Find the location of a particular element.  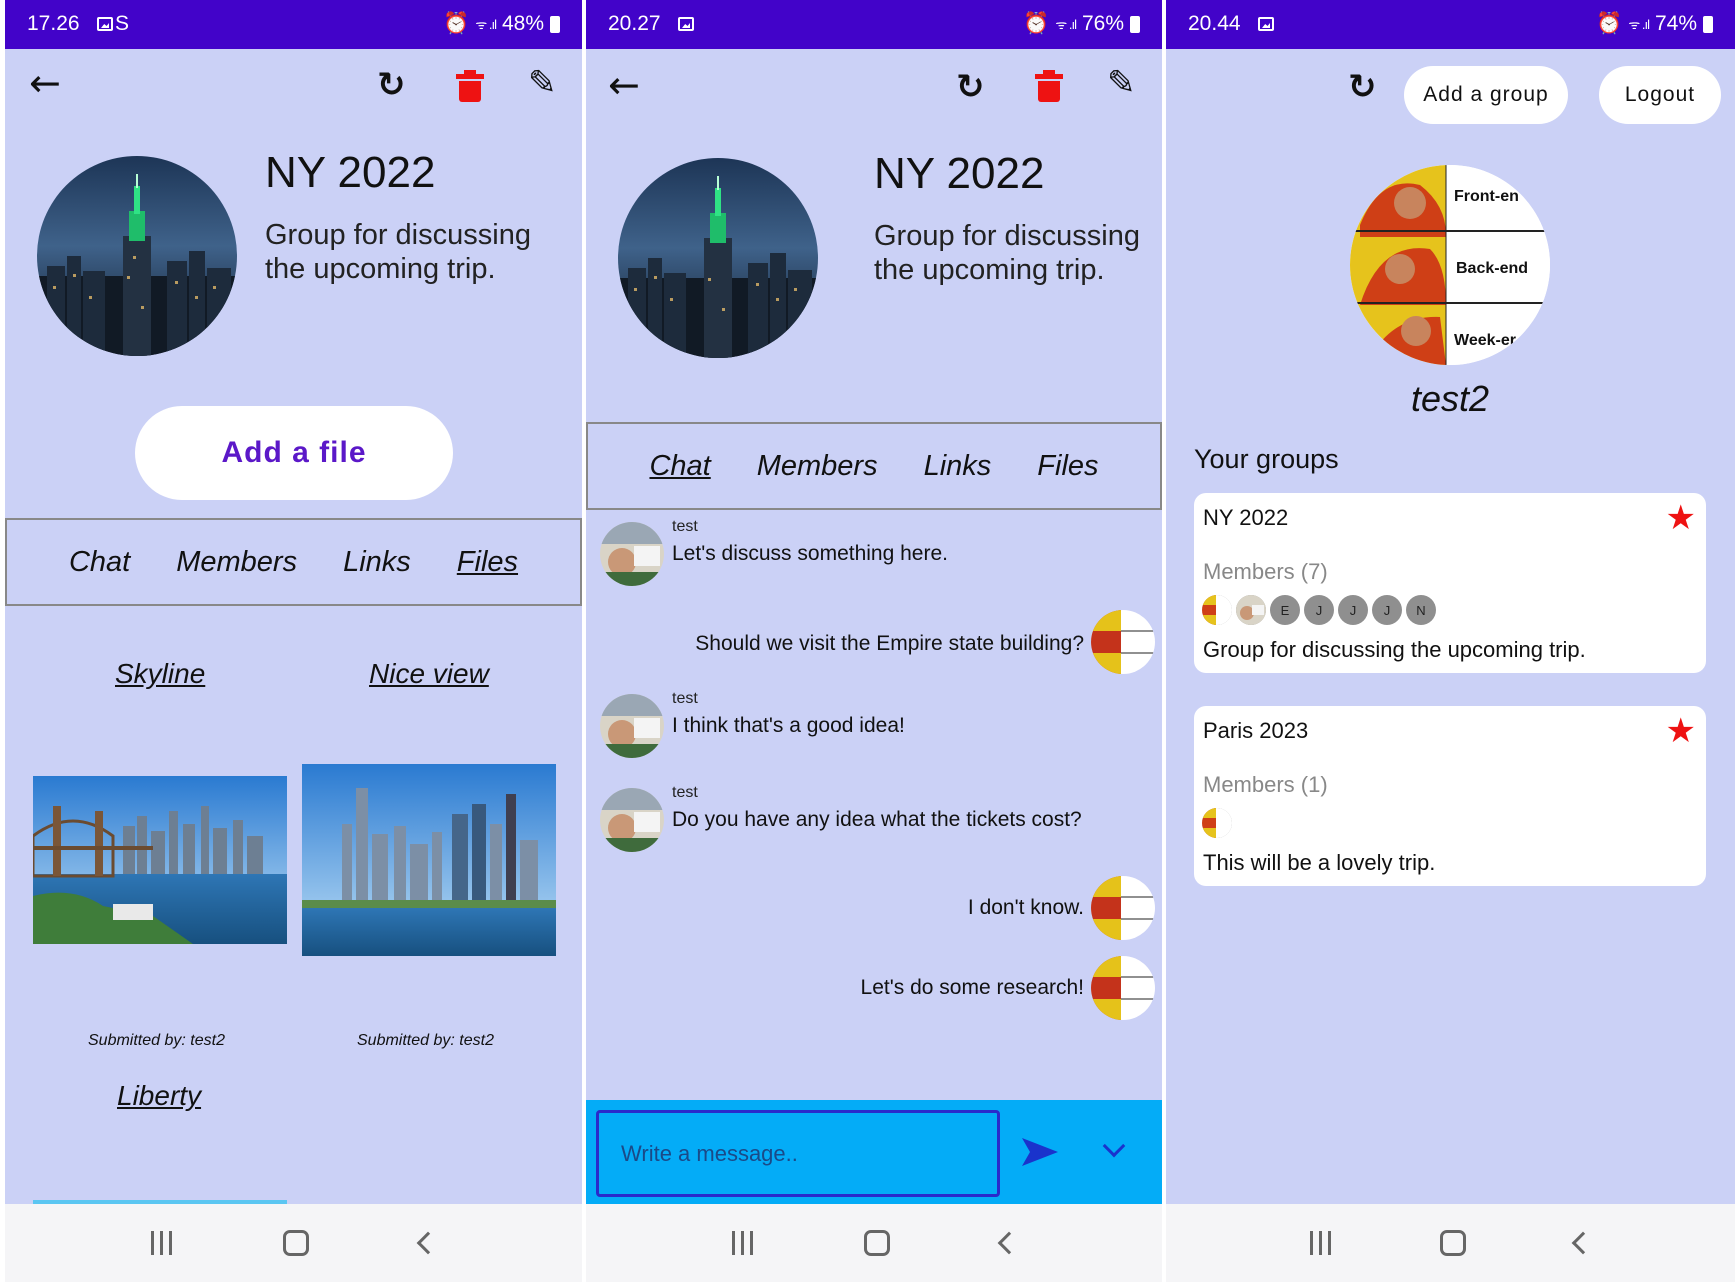

add-group-button: Add a group is located at coordinates (1486, 95).